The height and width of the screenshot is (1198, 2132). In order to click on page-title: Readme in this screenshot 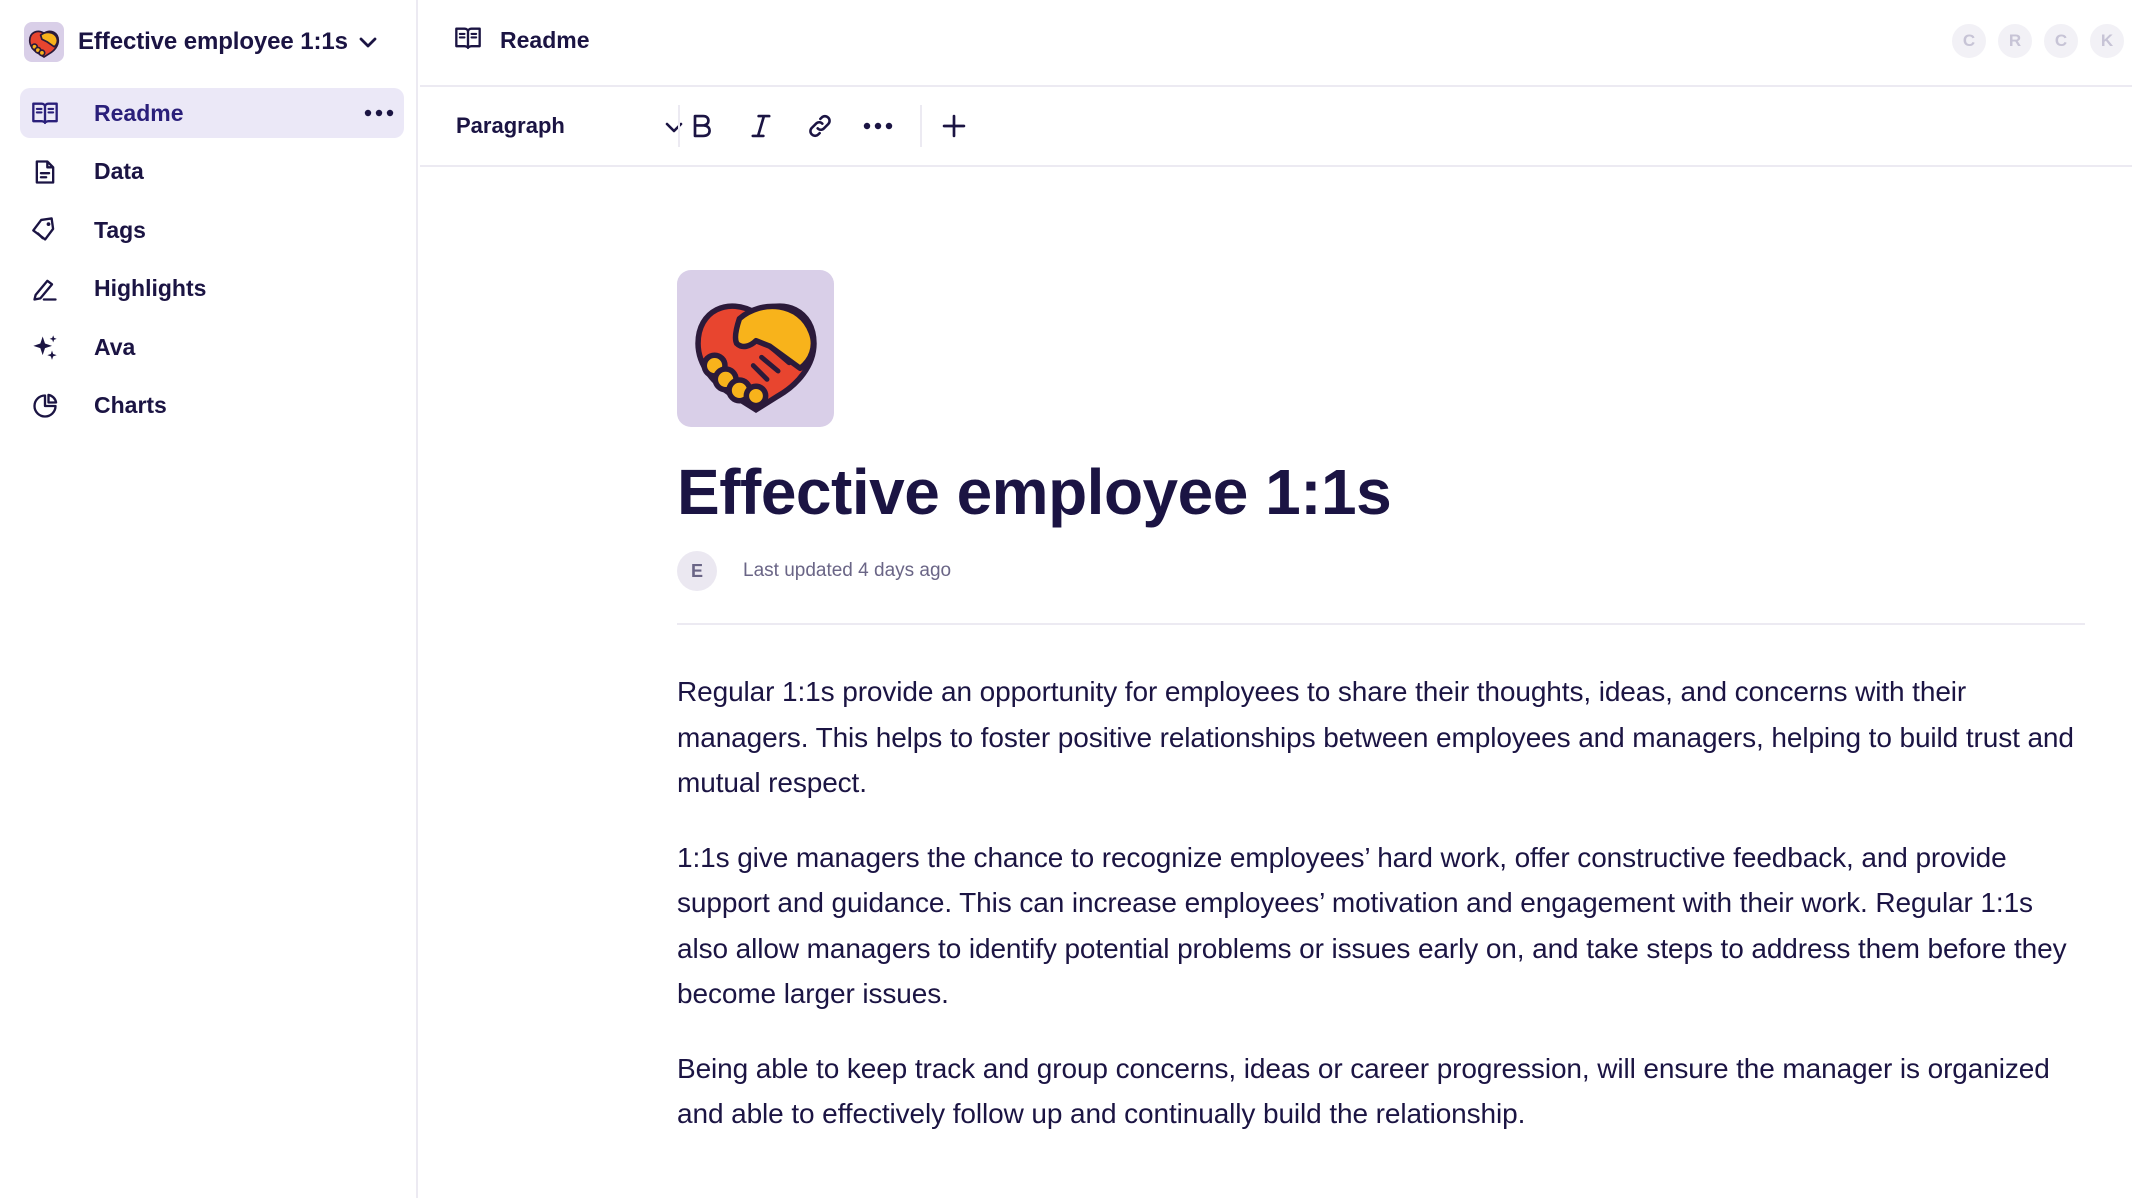, I will do `click(545, 40)`.